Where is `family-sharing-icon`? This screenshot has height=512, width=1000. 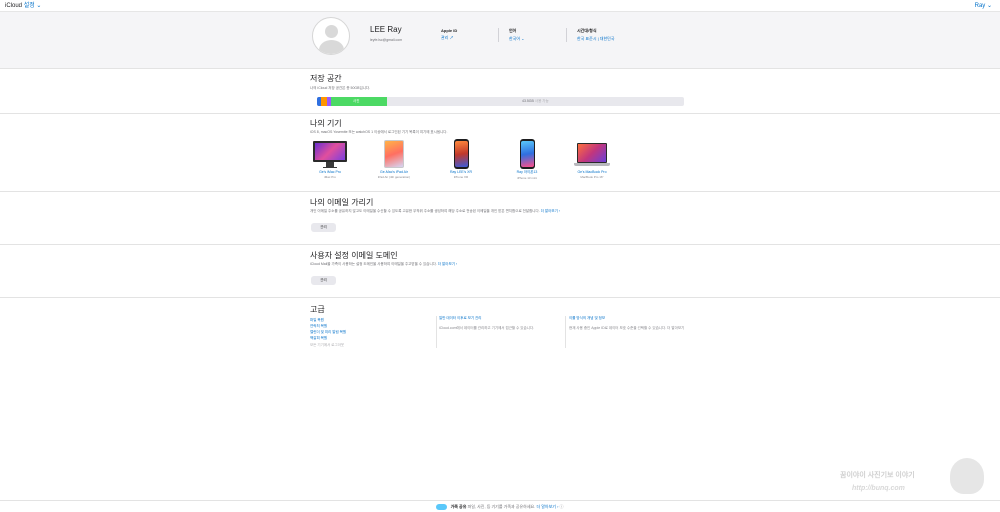
family-sharing-icon is located at coordinates (442, 506).